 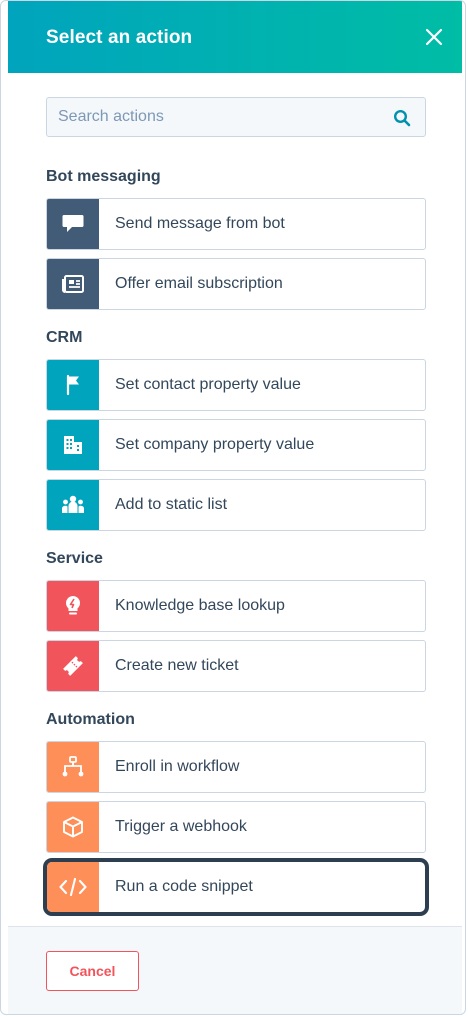 What do you see at coordinates (64, 337) in the screenshot?
I see `section-title-crm: CRM` at bounding box center [64, 337].